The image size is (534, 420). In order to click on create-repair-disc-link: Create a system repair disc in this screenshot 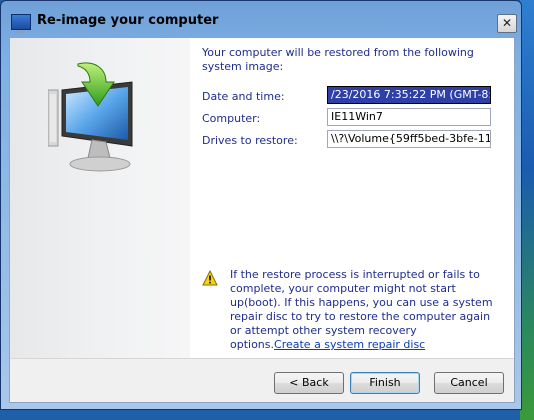, I will do `click(349, 344)`.